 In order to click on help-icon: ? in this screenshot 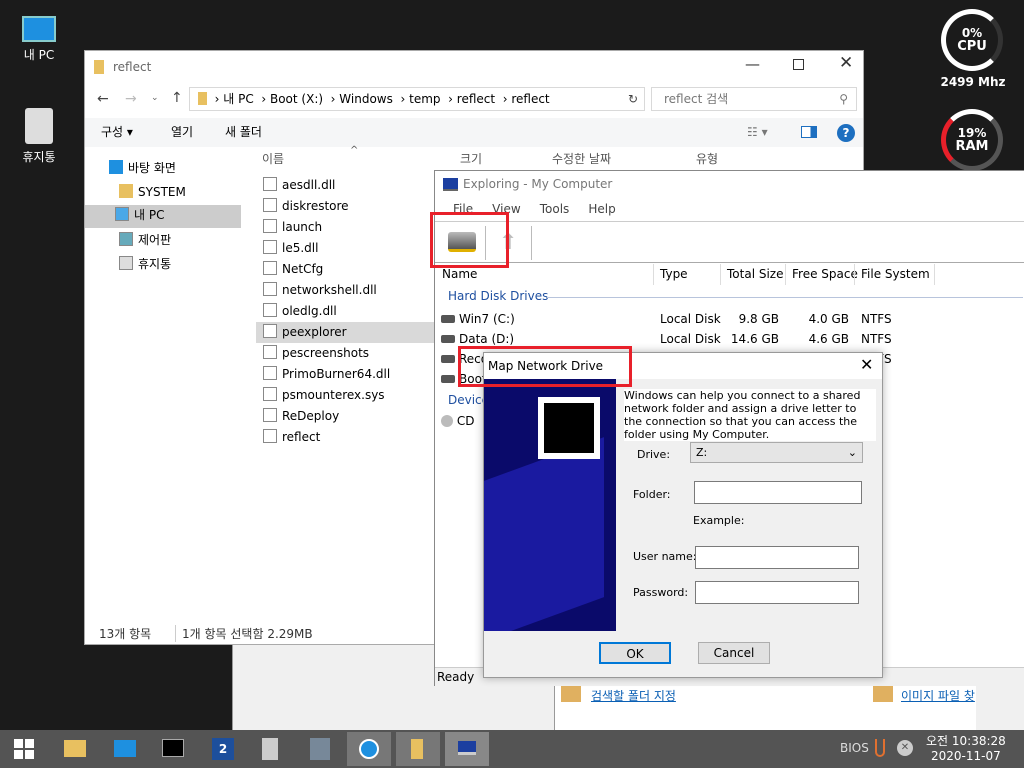, I will do `click(846, 133)`.